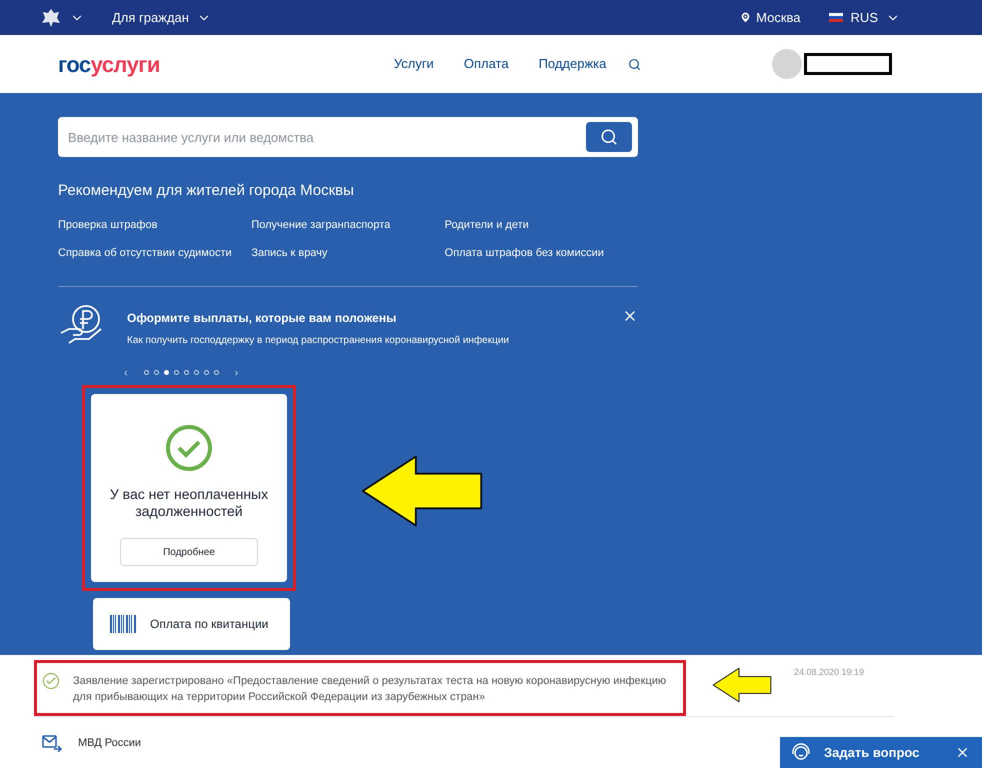 This screenshot has width=982, height=768. What do you see at coordinates (189, 552) in the screenshot?
I see `details-button: Подробнее` at bounding box center [189, 552].